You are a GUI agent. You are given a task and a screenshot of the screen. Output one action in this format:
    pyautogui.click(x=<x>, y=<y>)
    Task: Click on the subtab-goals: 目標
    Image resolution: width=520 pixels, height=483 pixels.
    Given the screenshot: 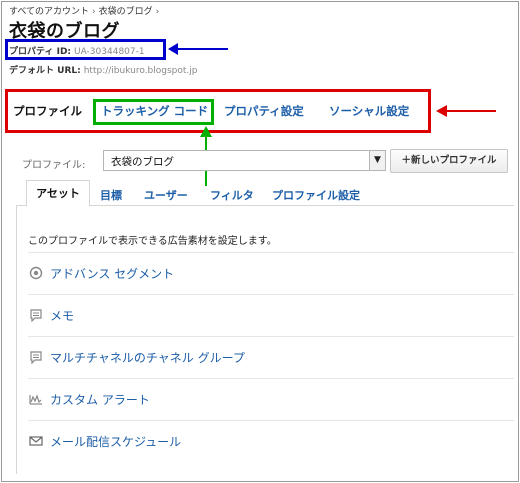 What is the action you would take?
    pyautogui.click(x=111, y=195)
    